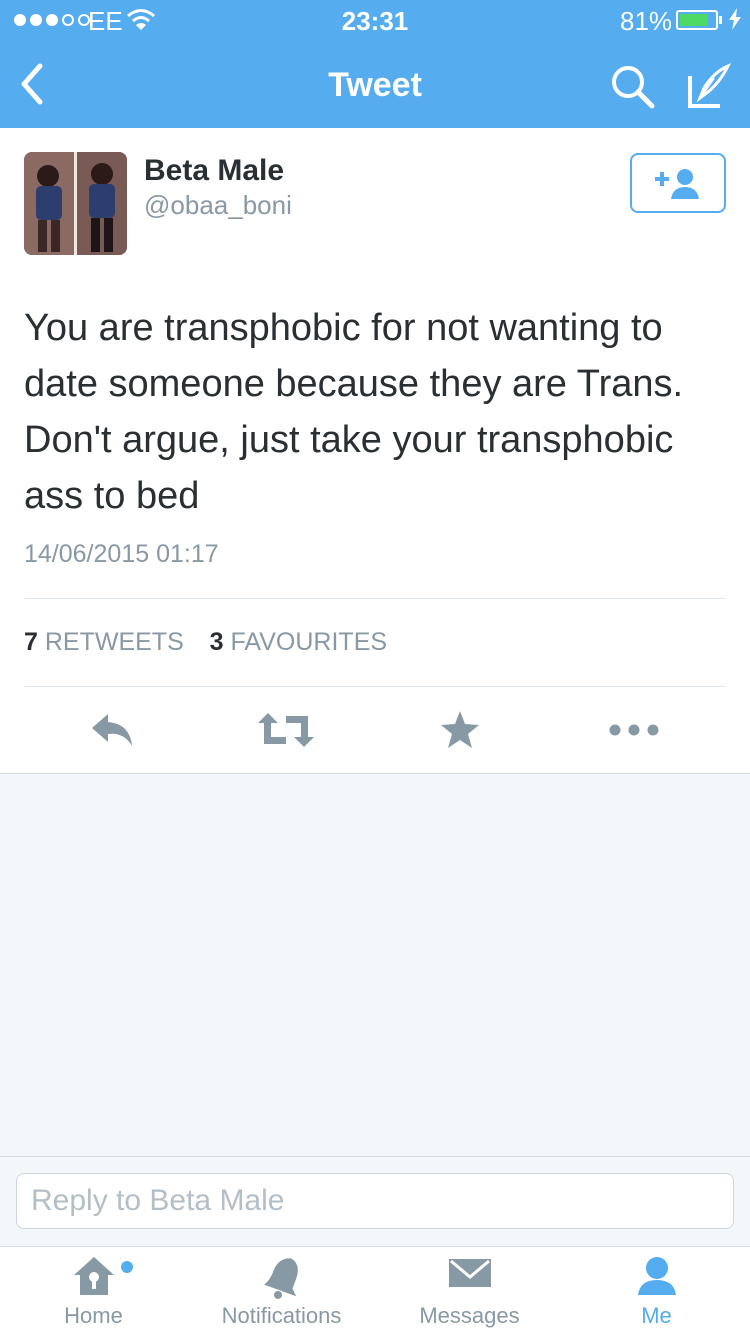 Image resolution: width=750 pixels, height=1334 pixels. I want to click on more-options-button, so click(634, 730).